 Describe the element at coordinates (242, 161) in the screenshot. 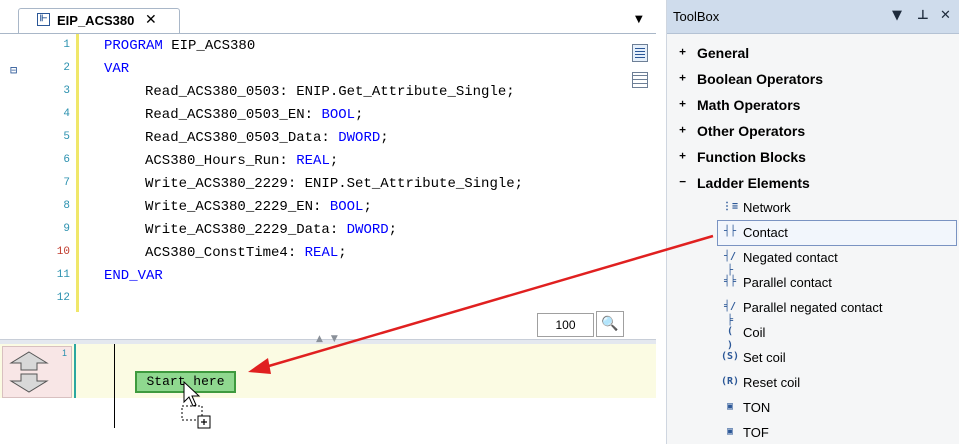

I see `code-text: ACS380_Hours_Run: REAL;` at that location.